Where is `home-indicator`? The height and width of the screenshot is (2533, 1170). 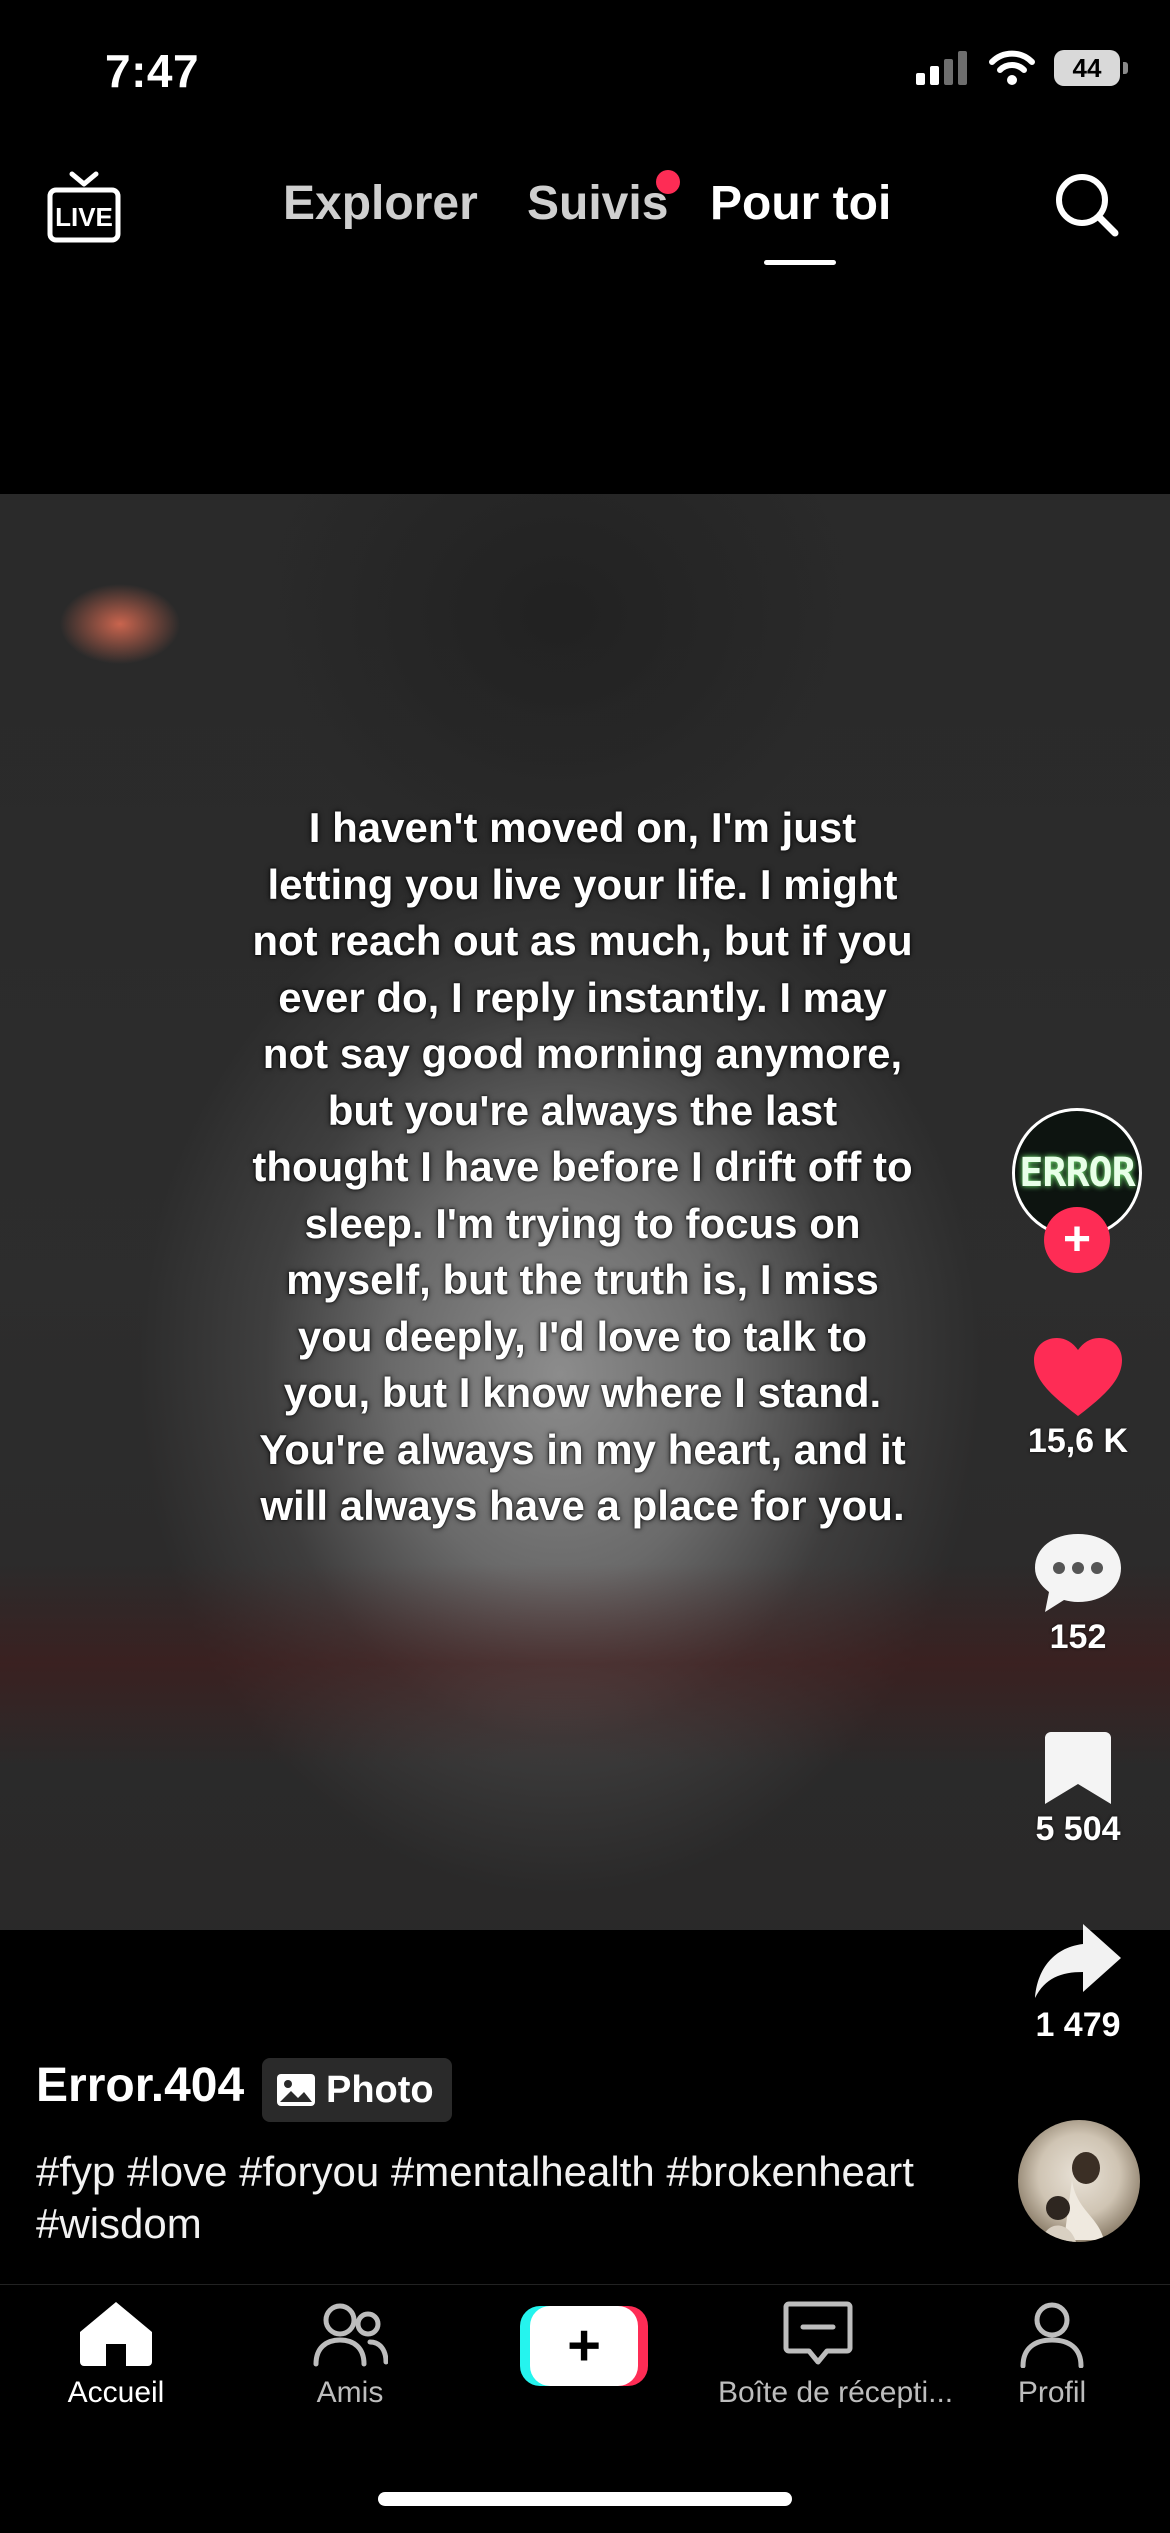 home-indicator is located at coordinates (585, 2499).